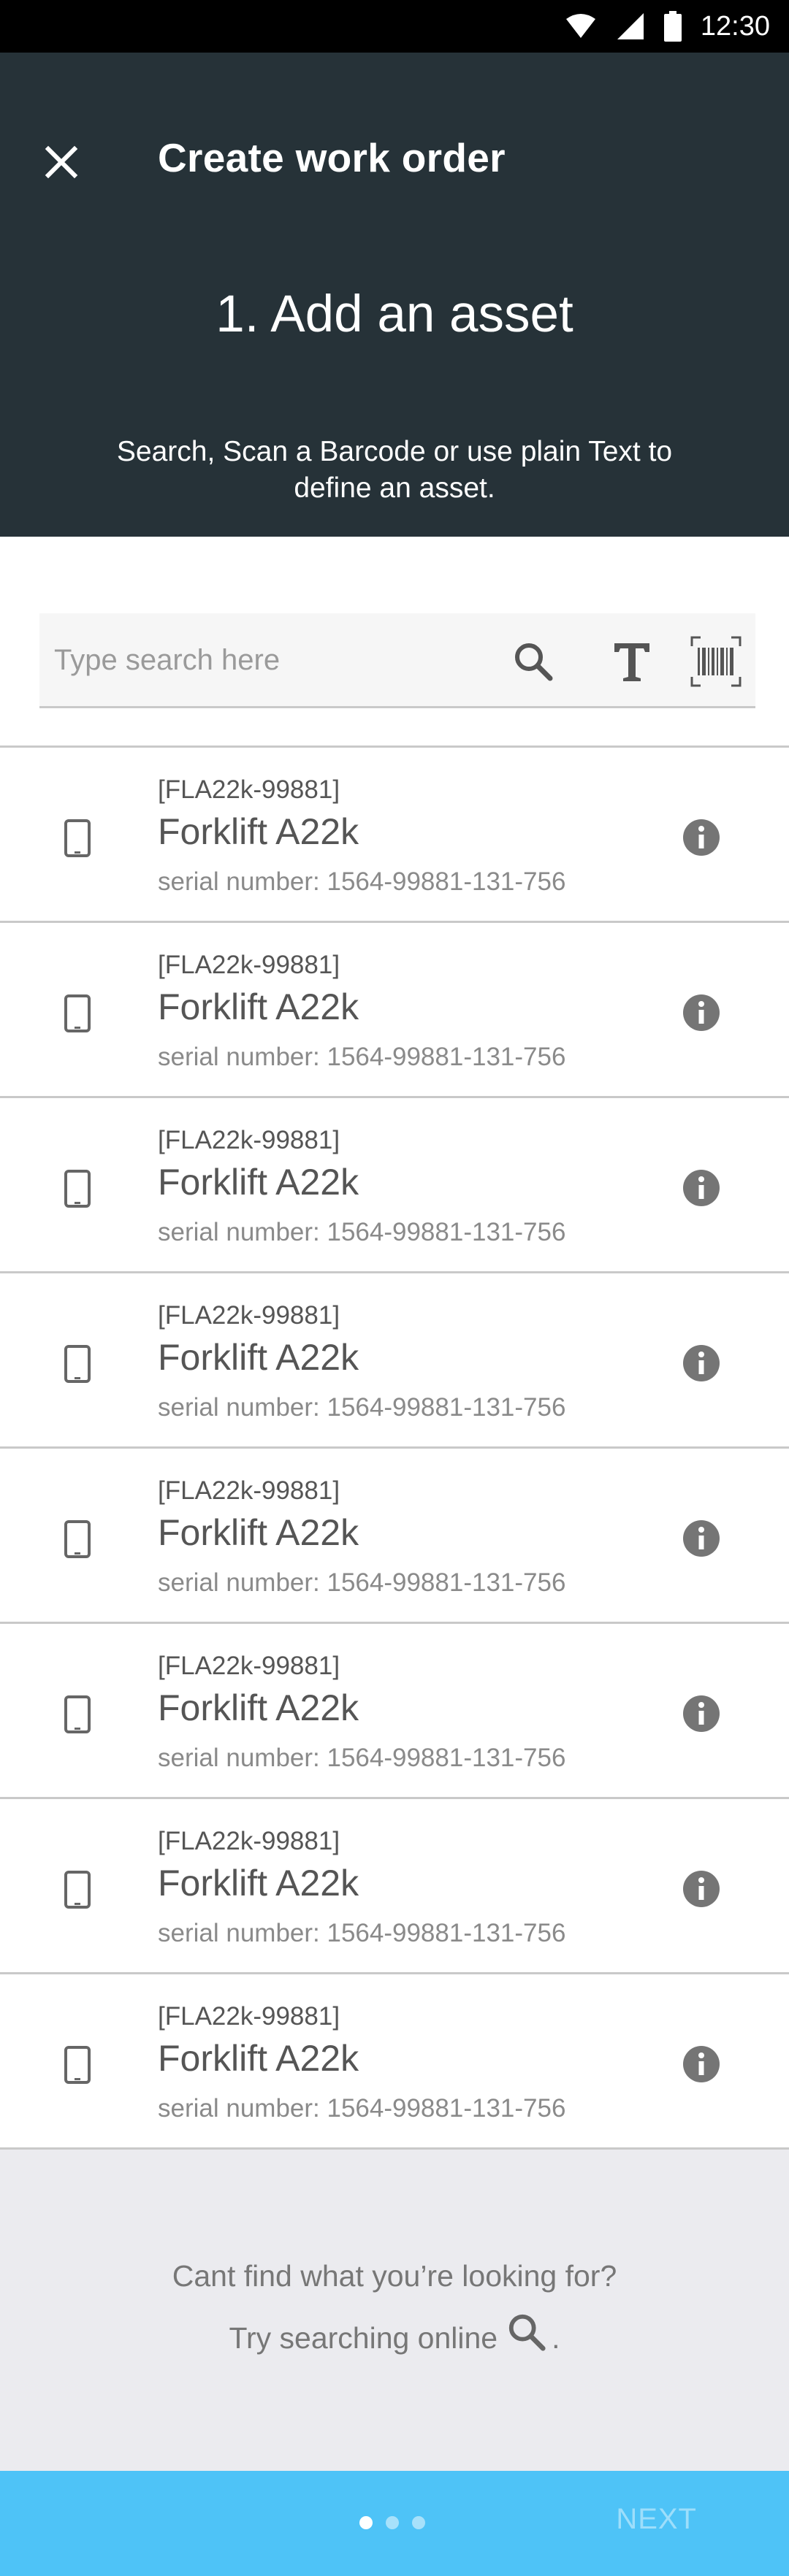 This screenshot has height=2576, width=789. I want to click on bottom-bar: NEXT, so click(394, 2523).